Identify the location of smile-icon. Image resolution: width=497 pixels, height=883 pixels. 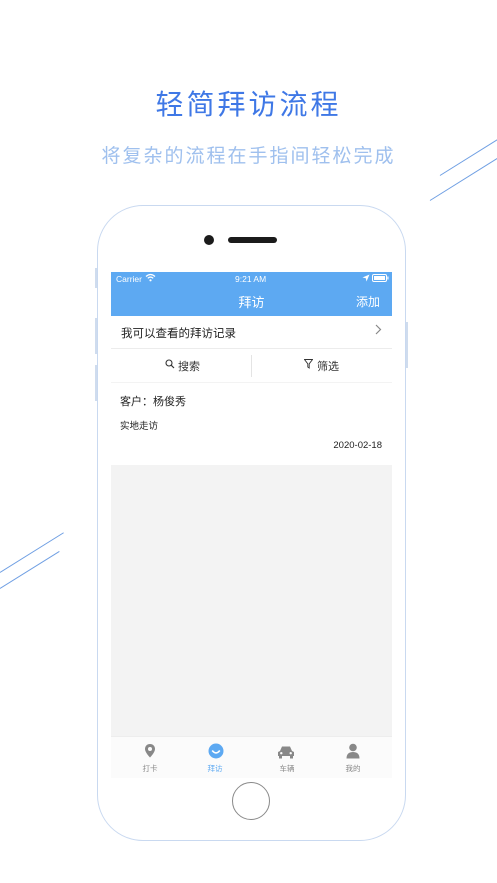
(216, 751).